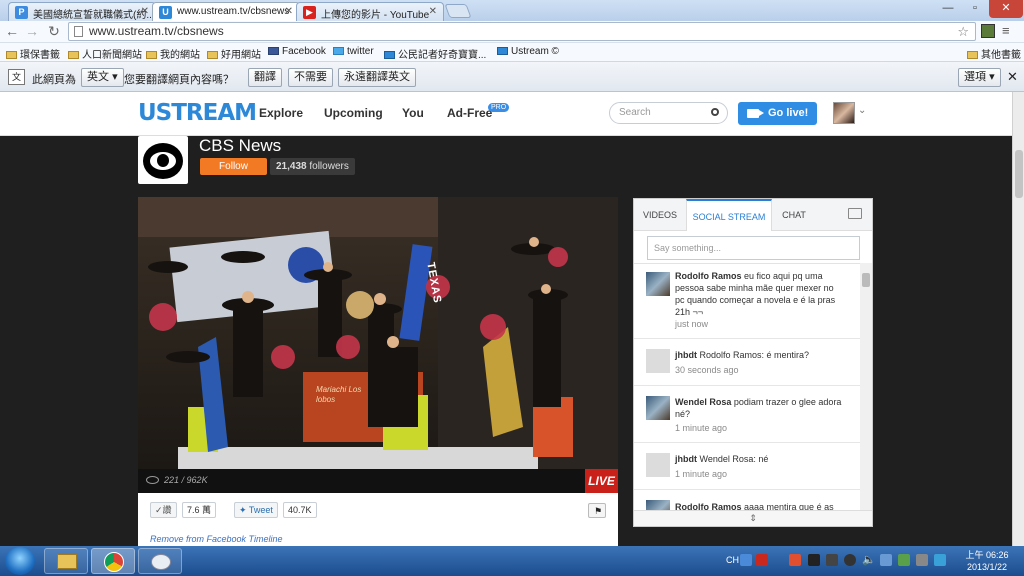 The image size is (1024, 576). What do you see at coordinates (234, 53) in the screenshot?
I see `bookmark-item: 好用網站` at bounding box center [234, 53].